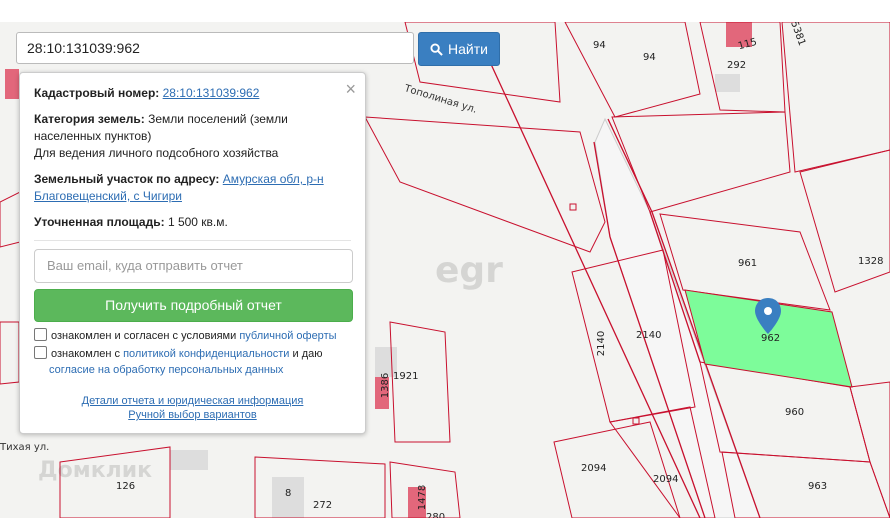 This screenshot has width=890, height=518. What do you see at coordinates (423, 497) in the screenshot?
I see `parcel-label: 1478` at bounding box center [423, 497].